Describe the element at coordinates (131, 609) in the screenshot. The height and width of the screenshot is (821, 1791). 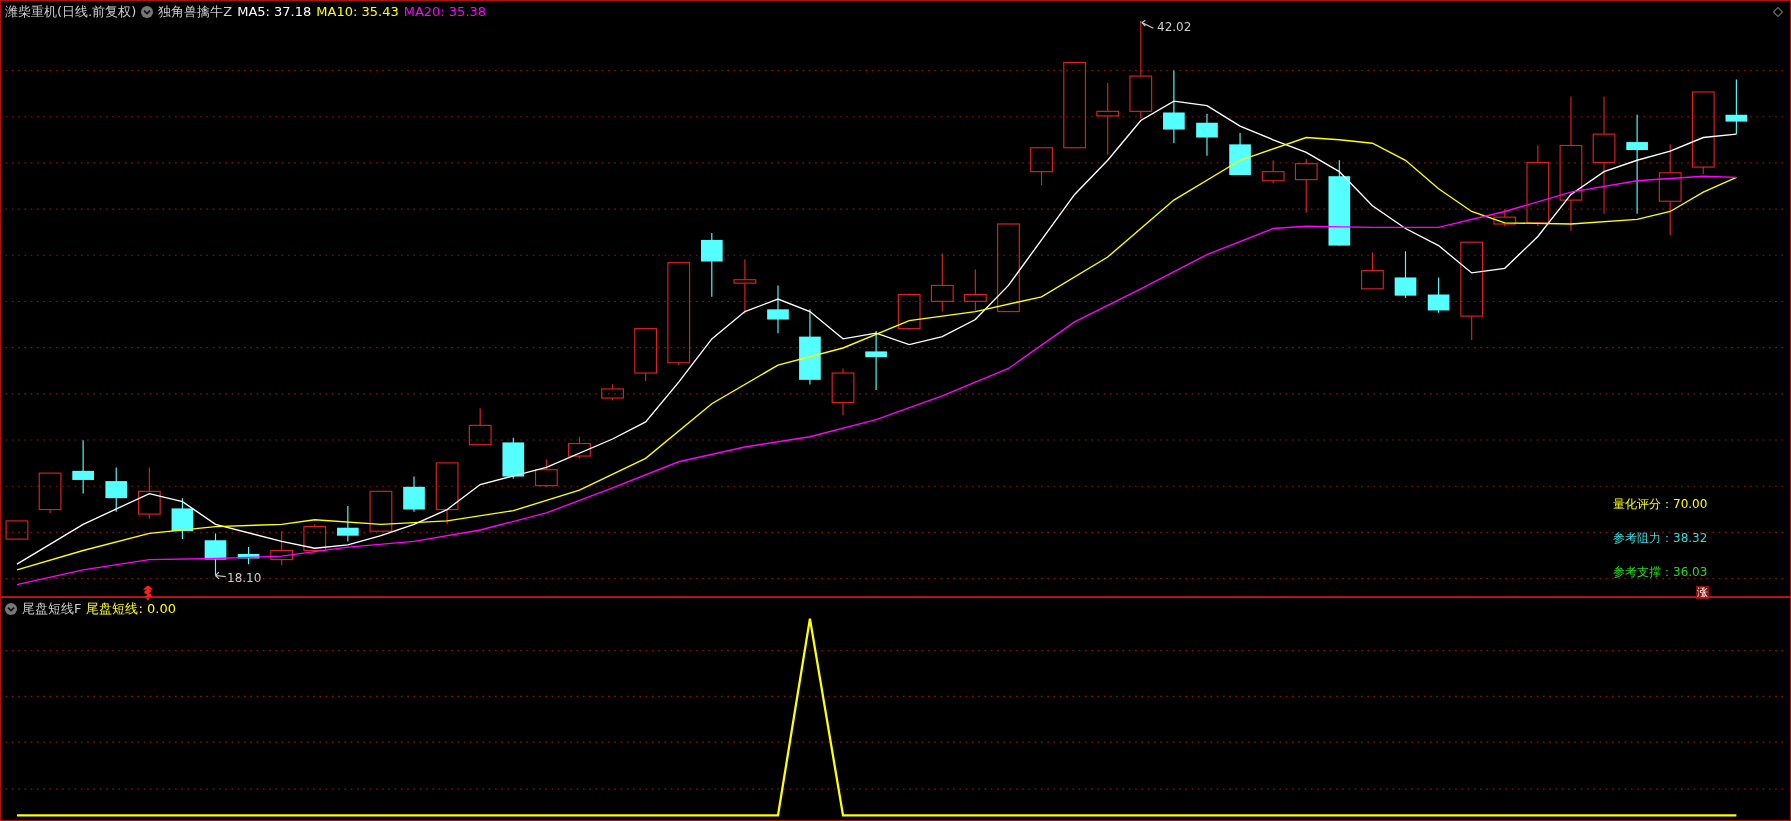
I see `indicator-legend: 尾盘短线: 0.00` at that location.